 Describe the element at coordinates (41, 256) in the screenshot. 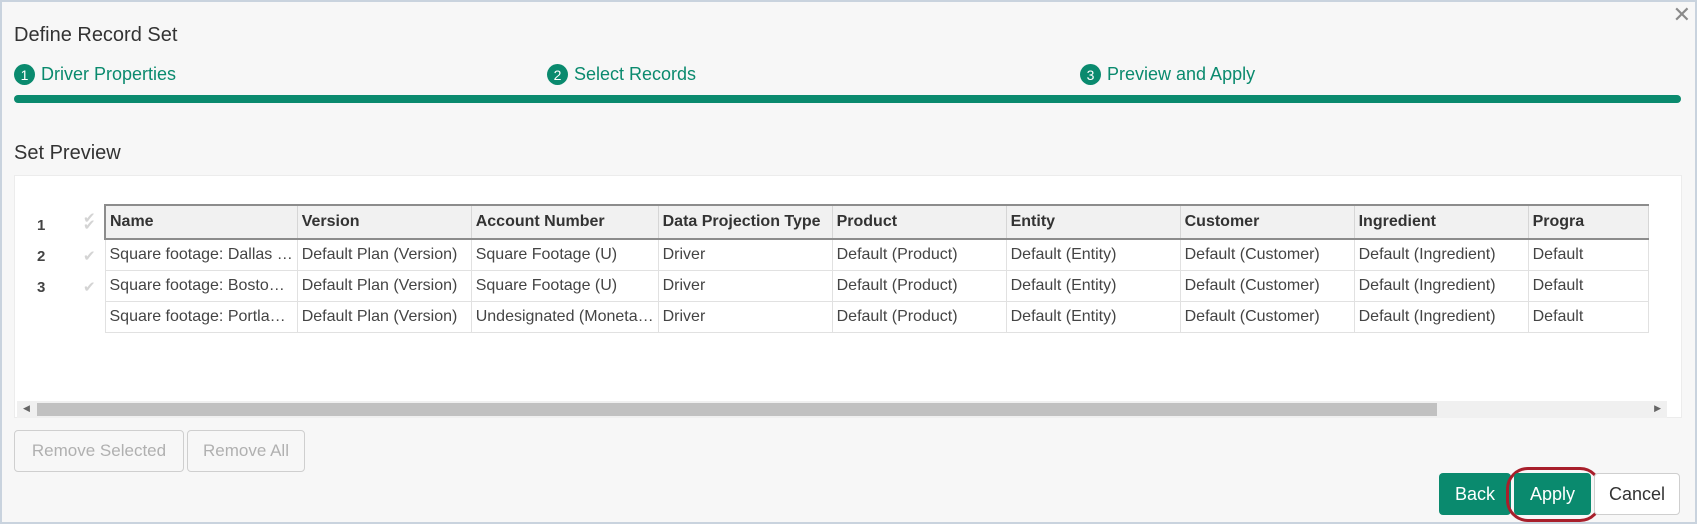

I see `row-number: 2` at that location.